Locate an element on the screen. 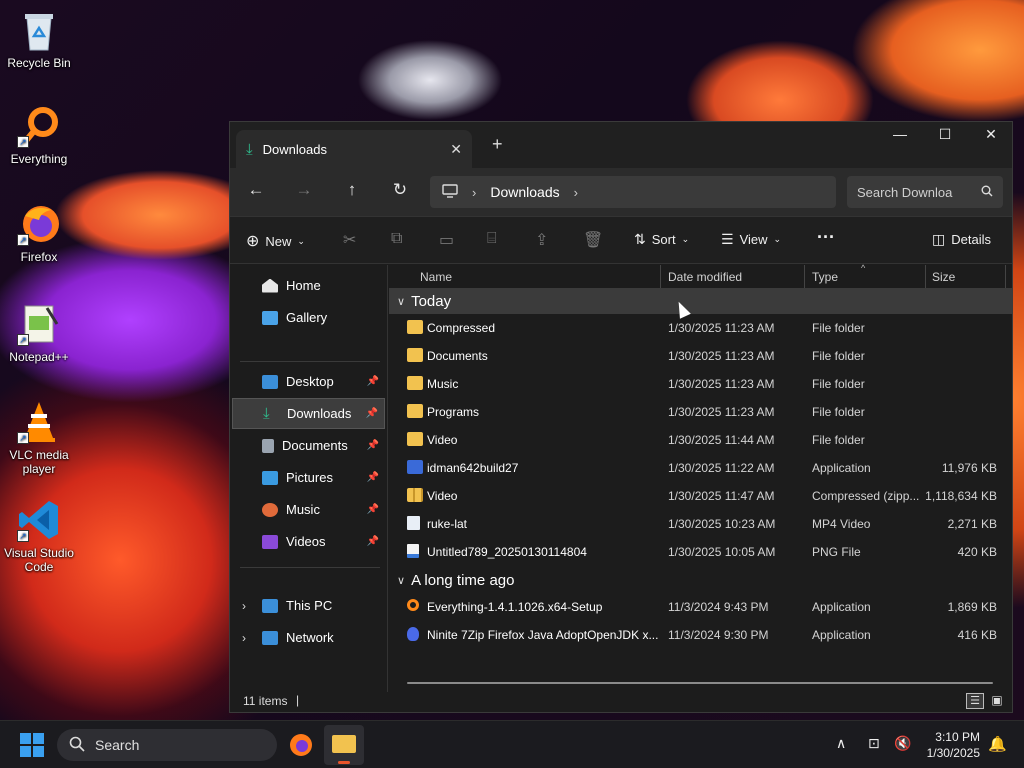 The height and width of the screenshot is (768, 1024). chevron-up-icon: ∧ is located at coordinates (841, 743).